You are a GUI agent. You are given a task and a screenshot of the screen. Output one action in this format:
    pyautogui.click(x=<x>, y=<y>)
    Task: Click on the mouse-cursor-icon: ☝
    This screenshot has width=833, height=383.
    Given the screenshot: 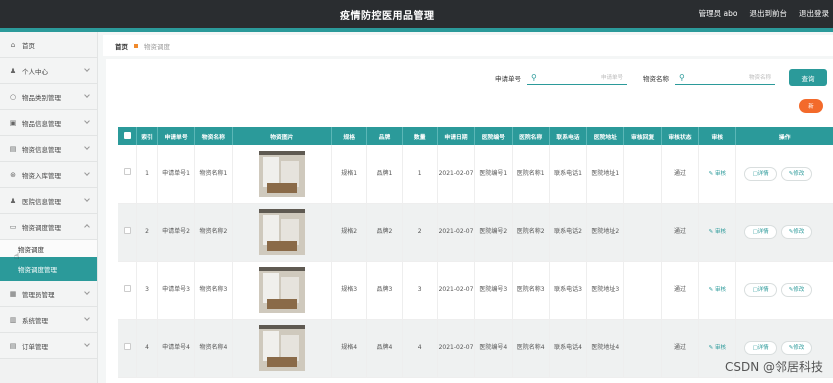 What is the action you would take?
    pyautogui.click(x=17, y=257)
    